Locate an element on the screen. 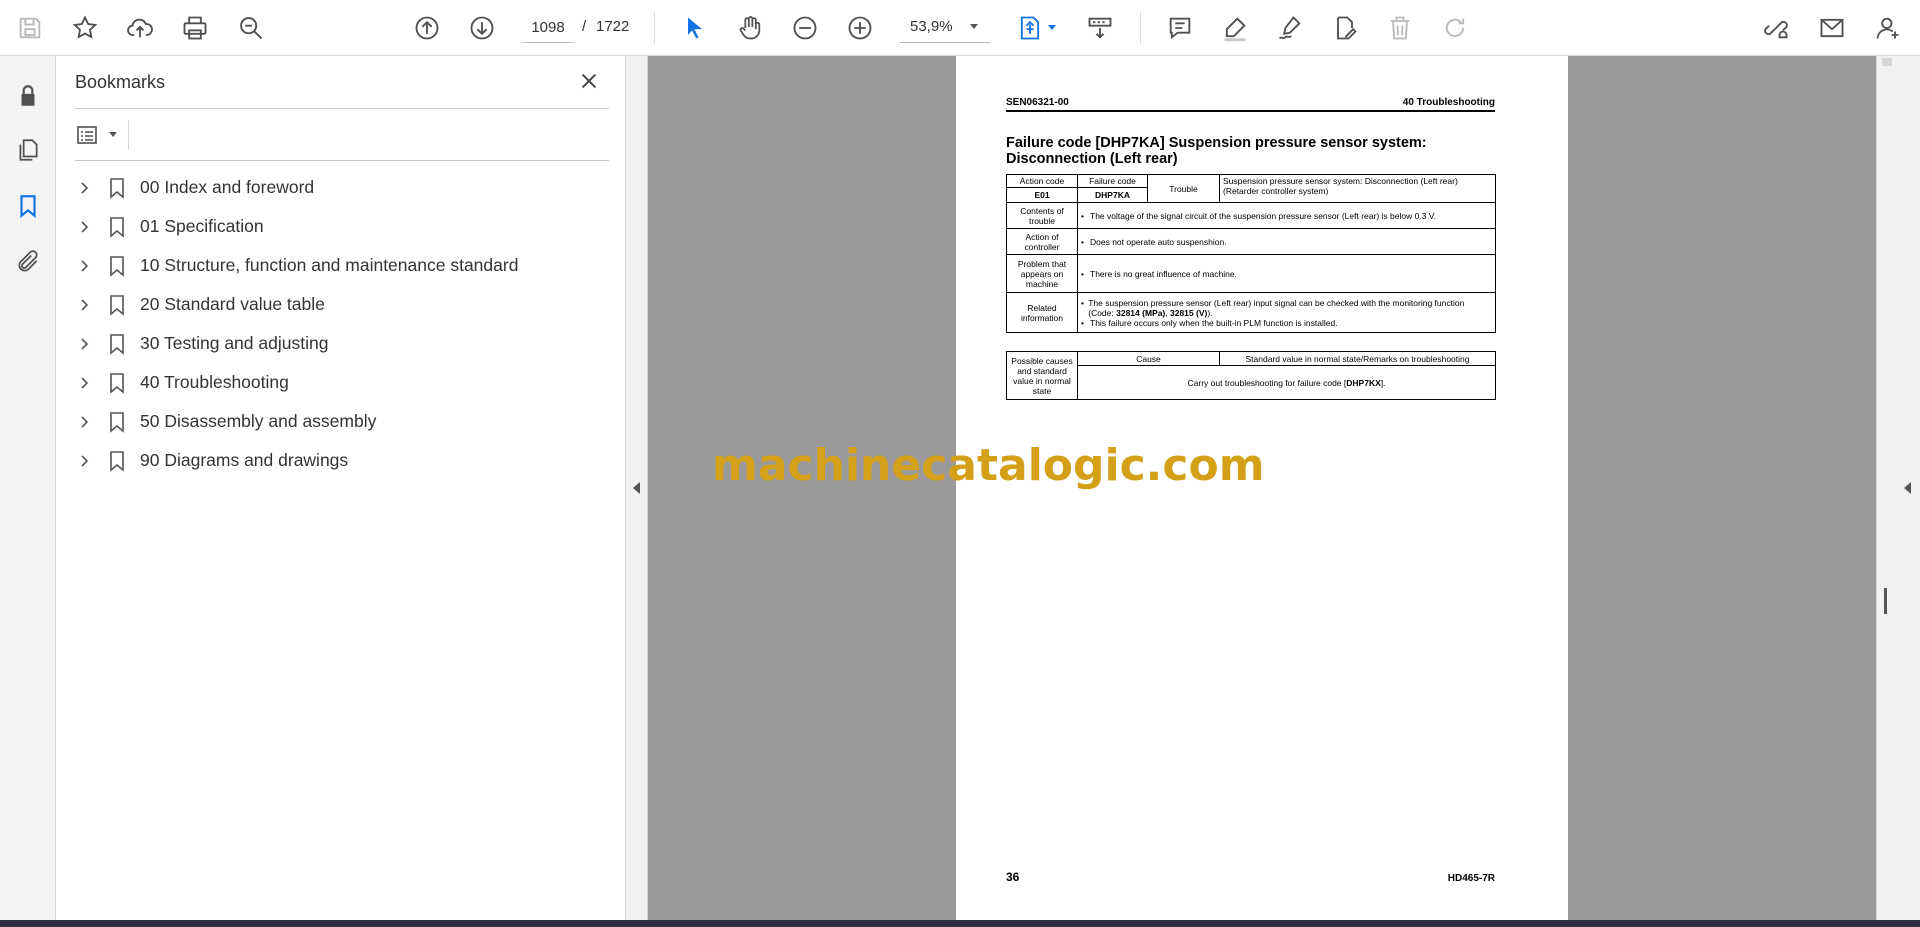 This screenshot has width=1920, height=927. pages-thumbnail-icon is located at coordinates (28, 150).